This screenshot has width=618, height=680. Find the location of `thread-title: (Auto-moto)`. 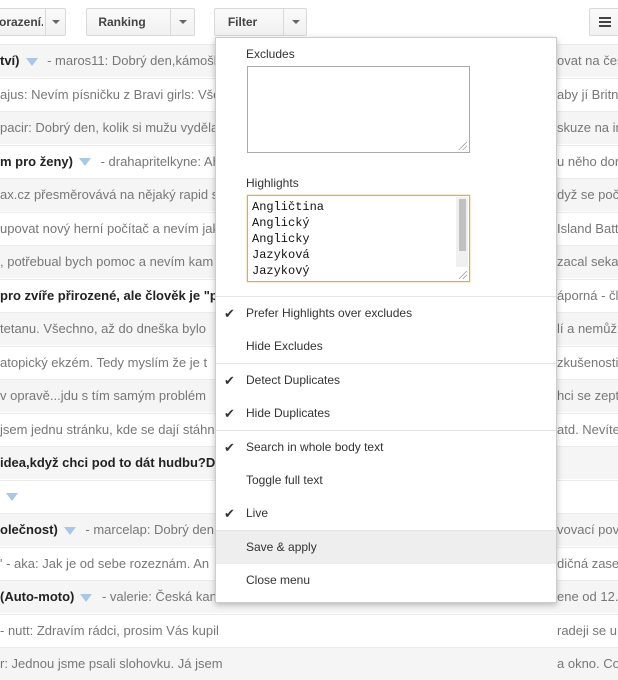

thread-title: (Auto-moto) is located at coordinates (37, 596).